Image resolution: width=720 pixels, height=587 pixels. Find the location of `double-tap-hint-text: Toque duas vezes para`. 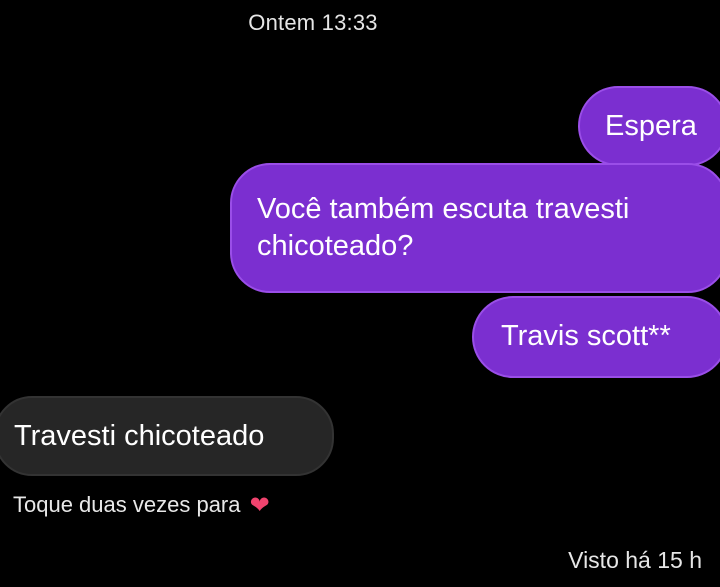

double-tap-hint-text: Toque duas vezes para is located at coordinates (127, 504).